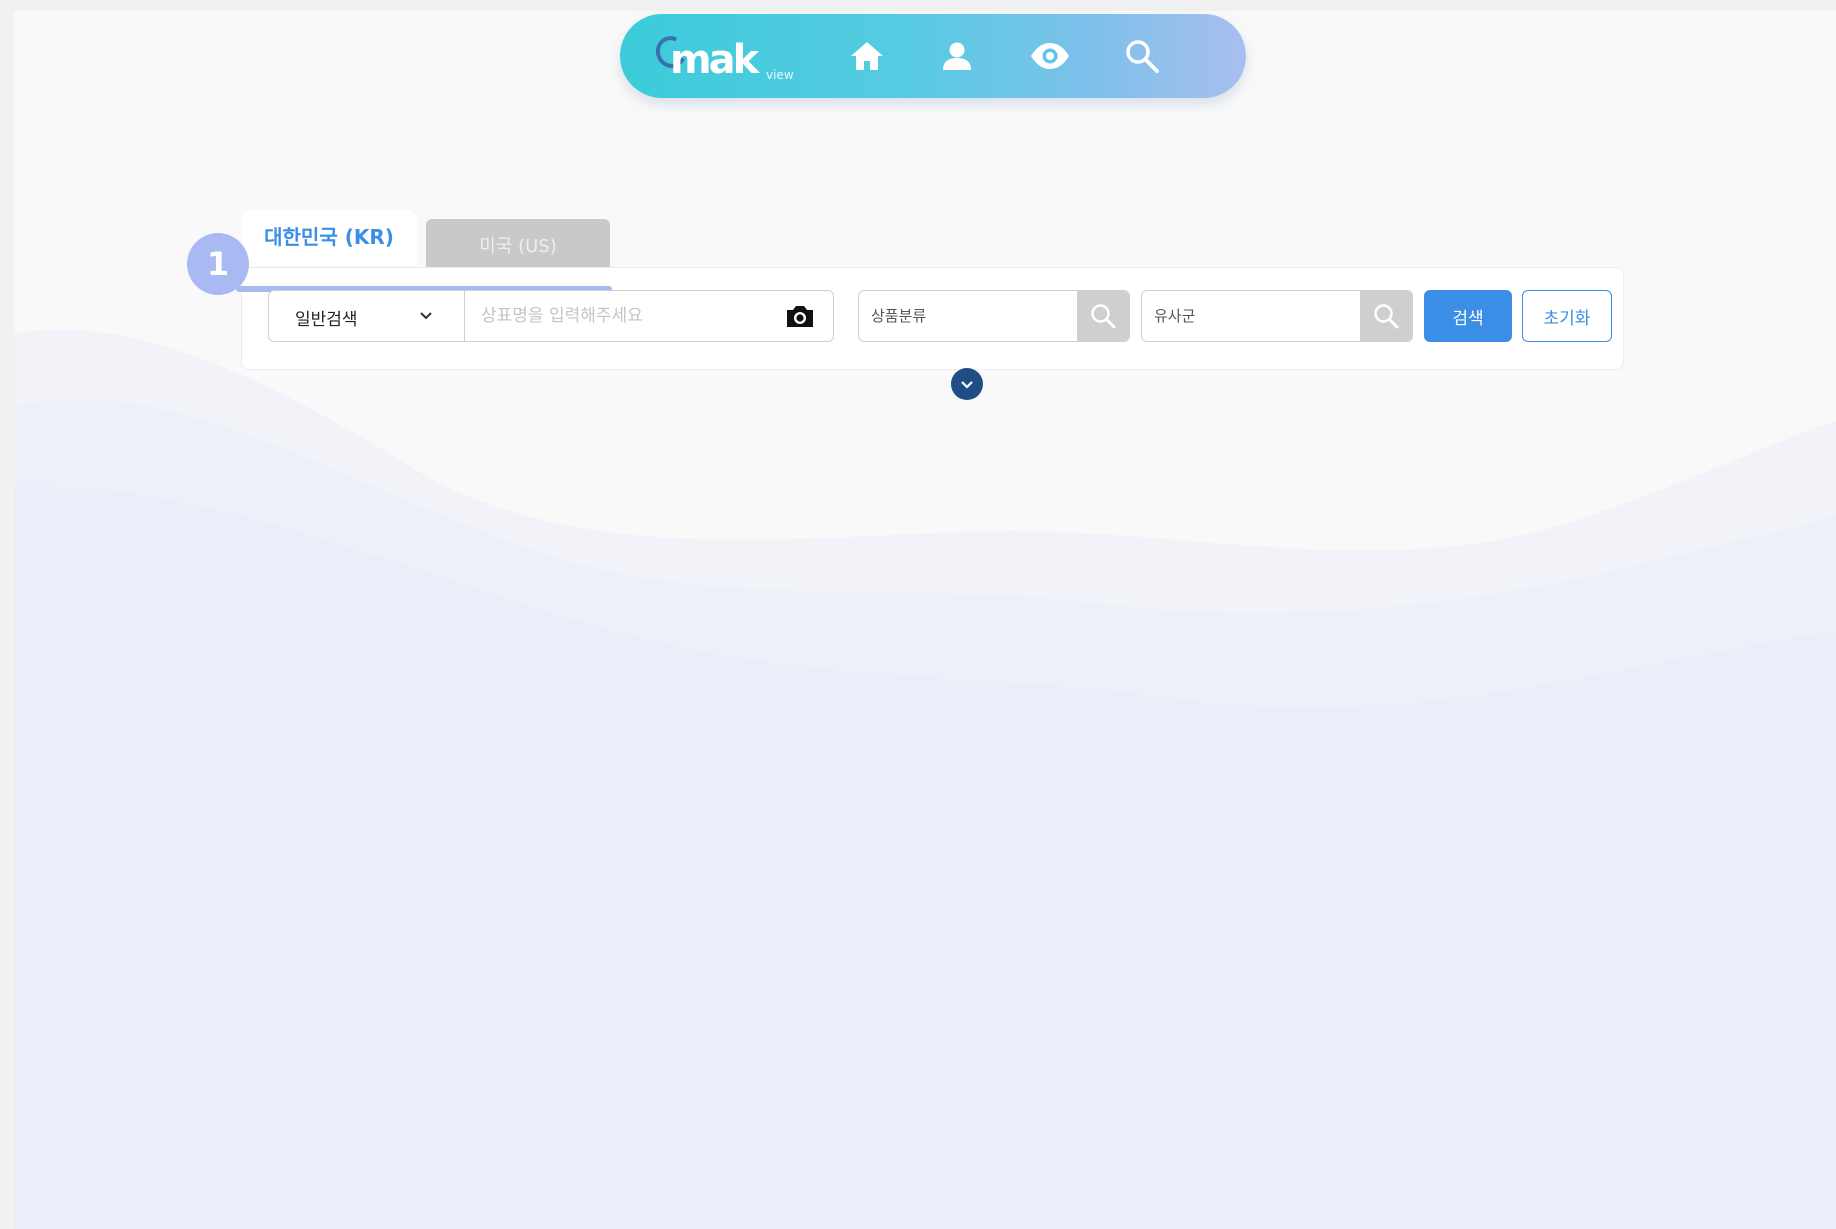  I want to click on home-icon, so click(867, 56).